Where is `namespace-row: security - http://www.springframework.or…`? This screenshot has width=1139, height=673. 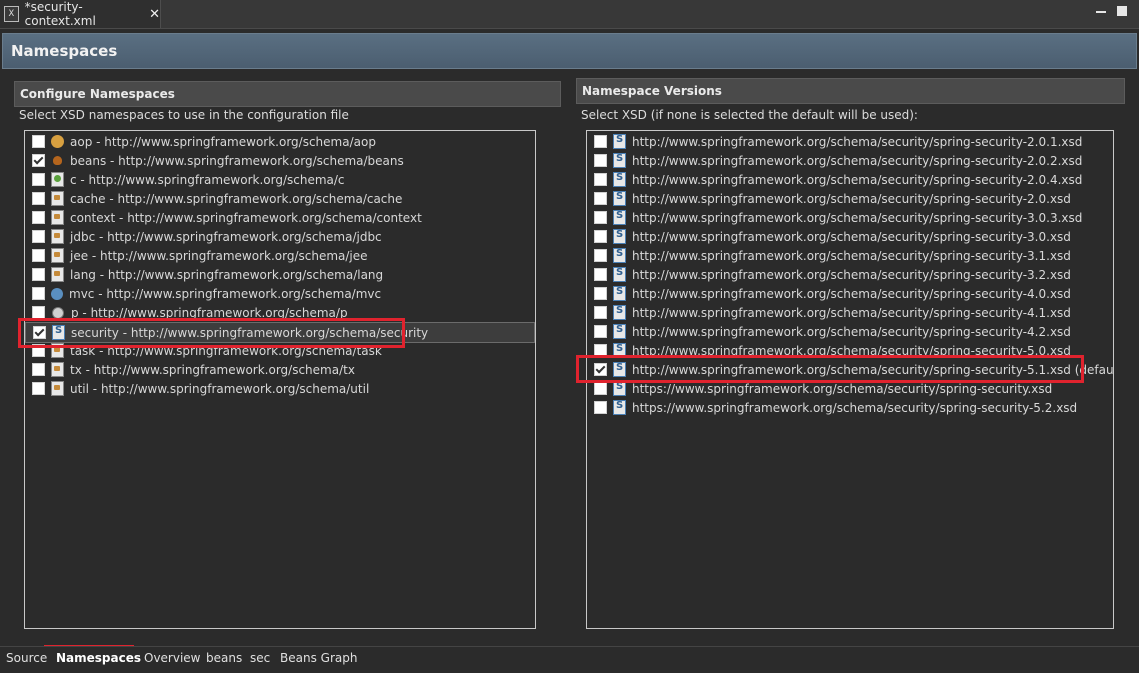 namespace-row: security - http://www.springframework.or… is located at coordinates (280, 332).